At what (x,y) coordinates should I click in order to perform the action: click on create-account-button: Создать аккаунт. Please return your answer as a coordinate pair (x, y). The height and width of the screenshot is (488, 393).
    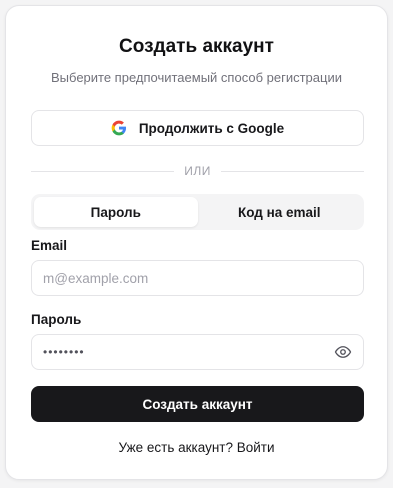
    Looking at the image, I should click on (197, 404).